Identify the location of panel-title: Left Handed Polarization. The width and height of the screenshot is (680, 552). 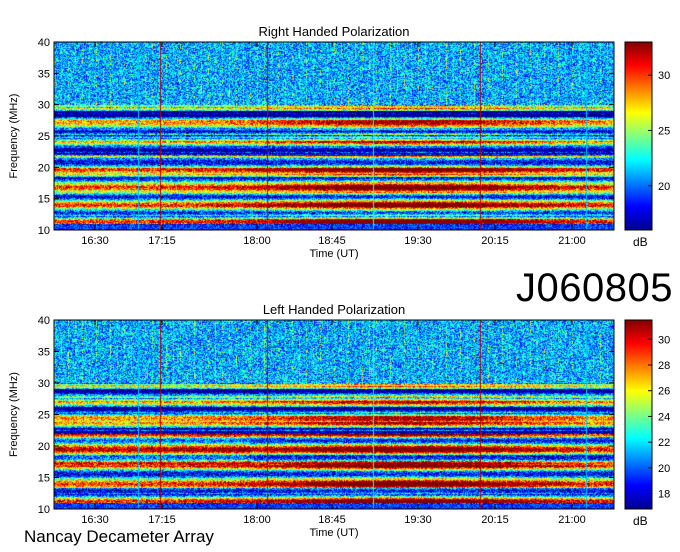
(334, 309).